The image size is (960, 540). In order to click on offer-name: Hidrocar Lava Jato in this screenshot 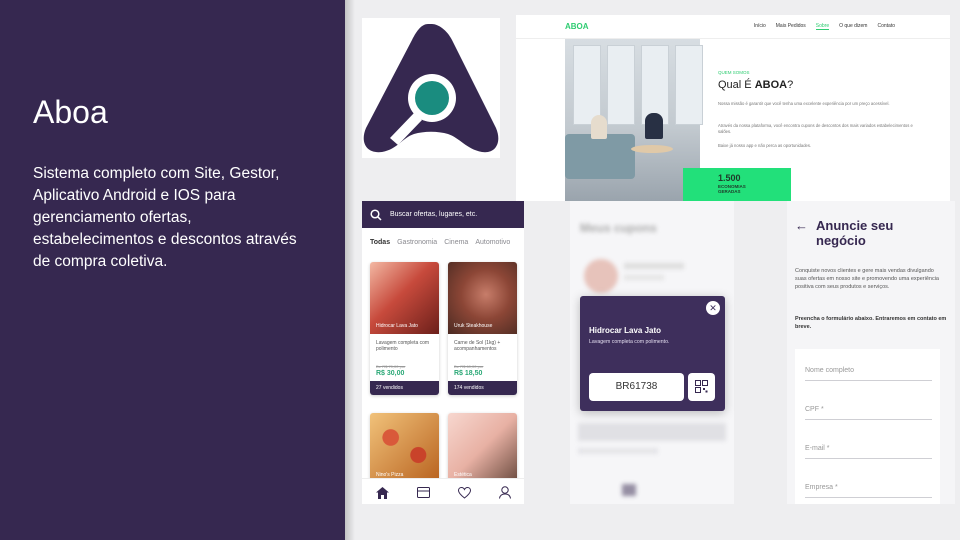, I will do `click(397, 326)`.